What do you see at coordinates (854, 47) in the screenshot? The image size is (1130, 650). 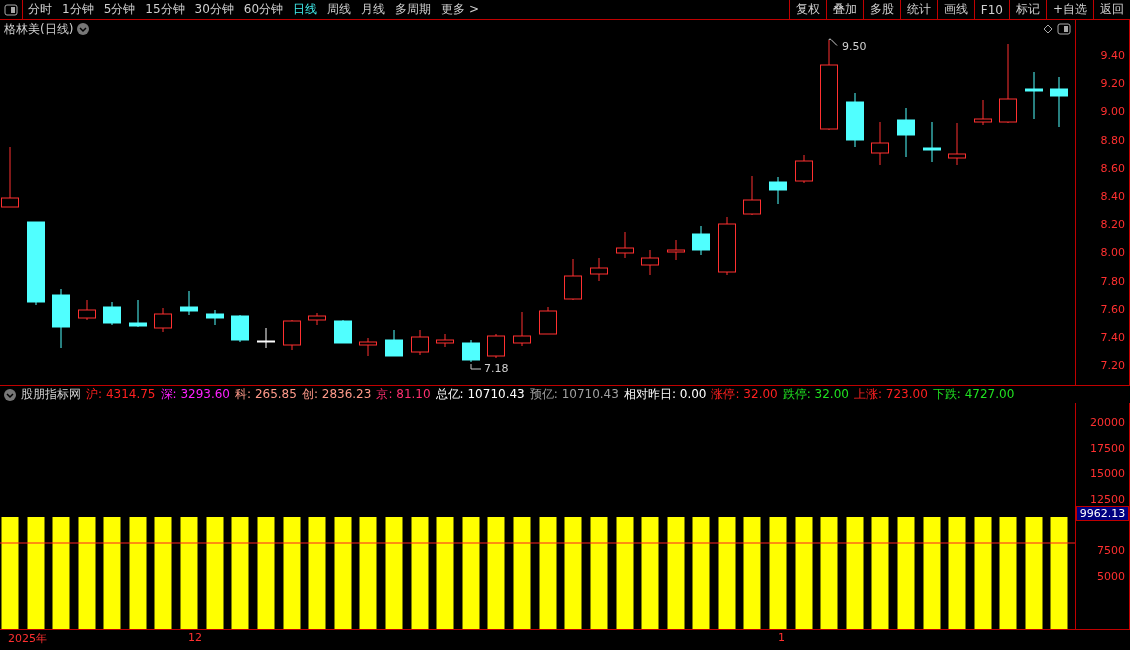 I see `high-price-label: 9.50` at bounding box center [854, 47].